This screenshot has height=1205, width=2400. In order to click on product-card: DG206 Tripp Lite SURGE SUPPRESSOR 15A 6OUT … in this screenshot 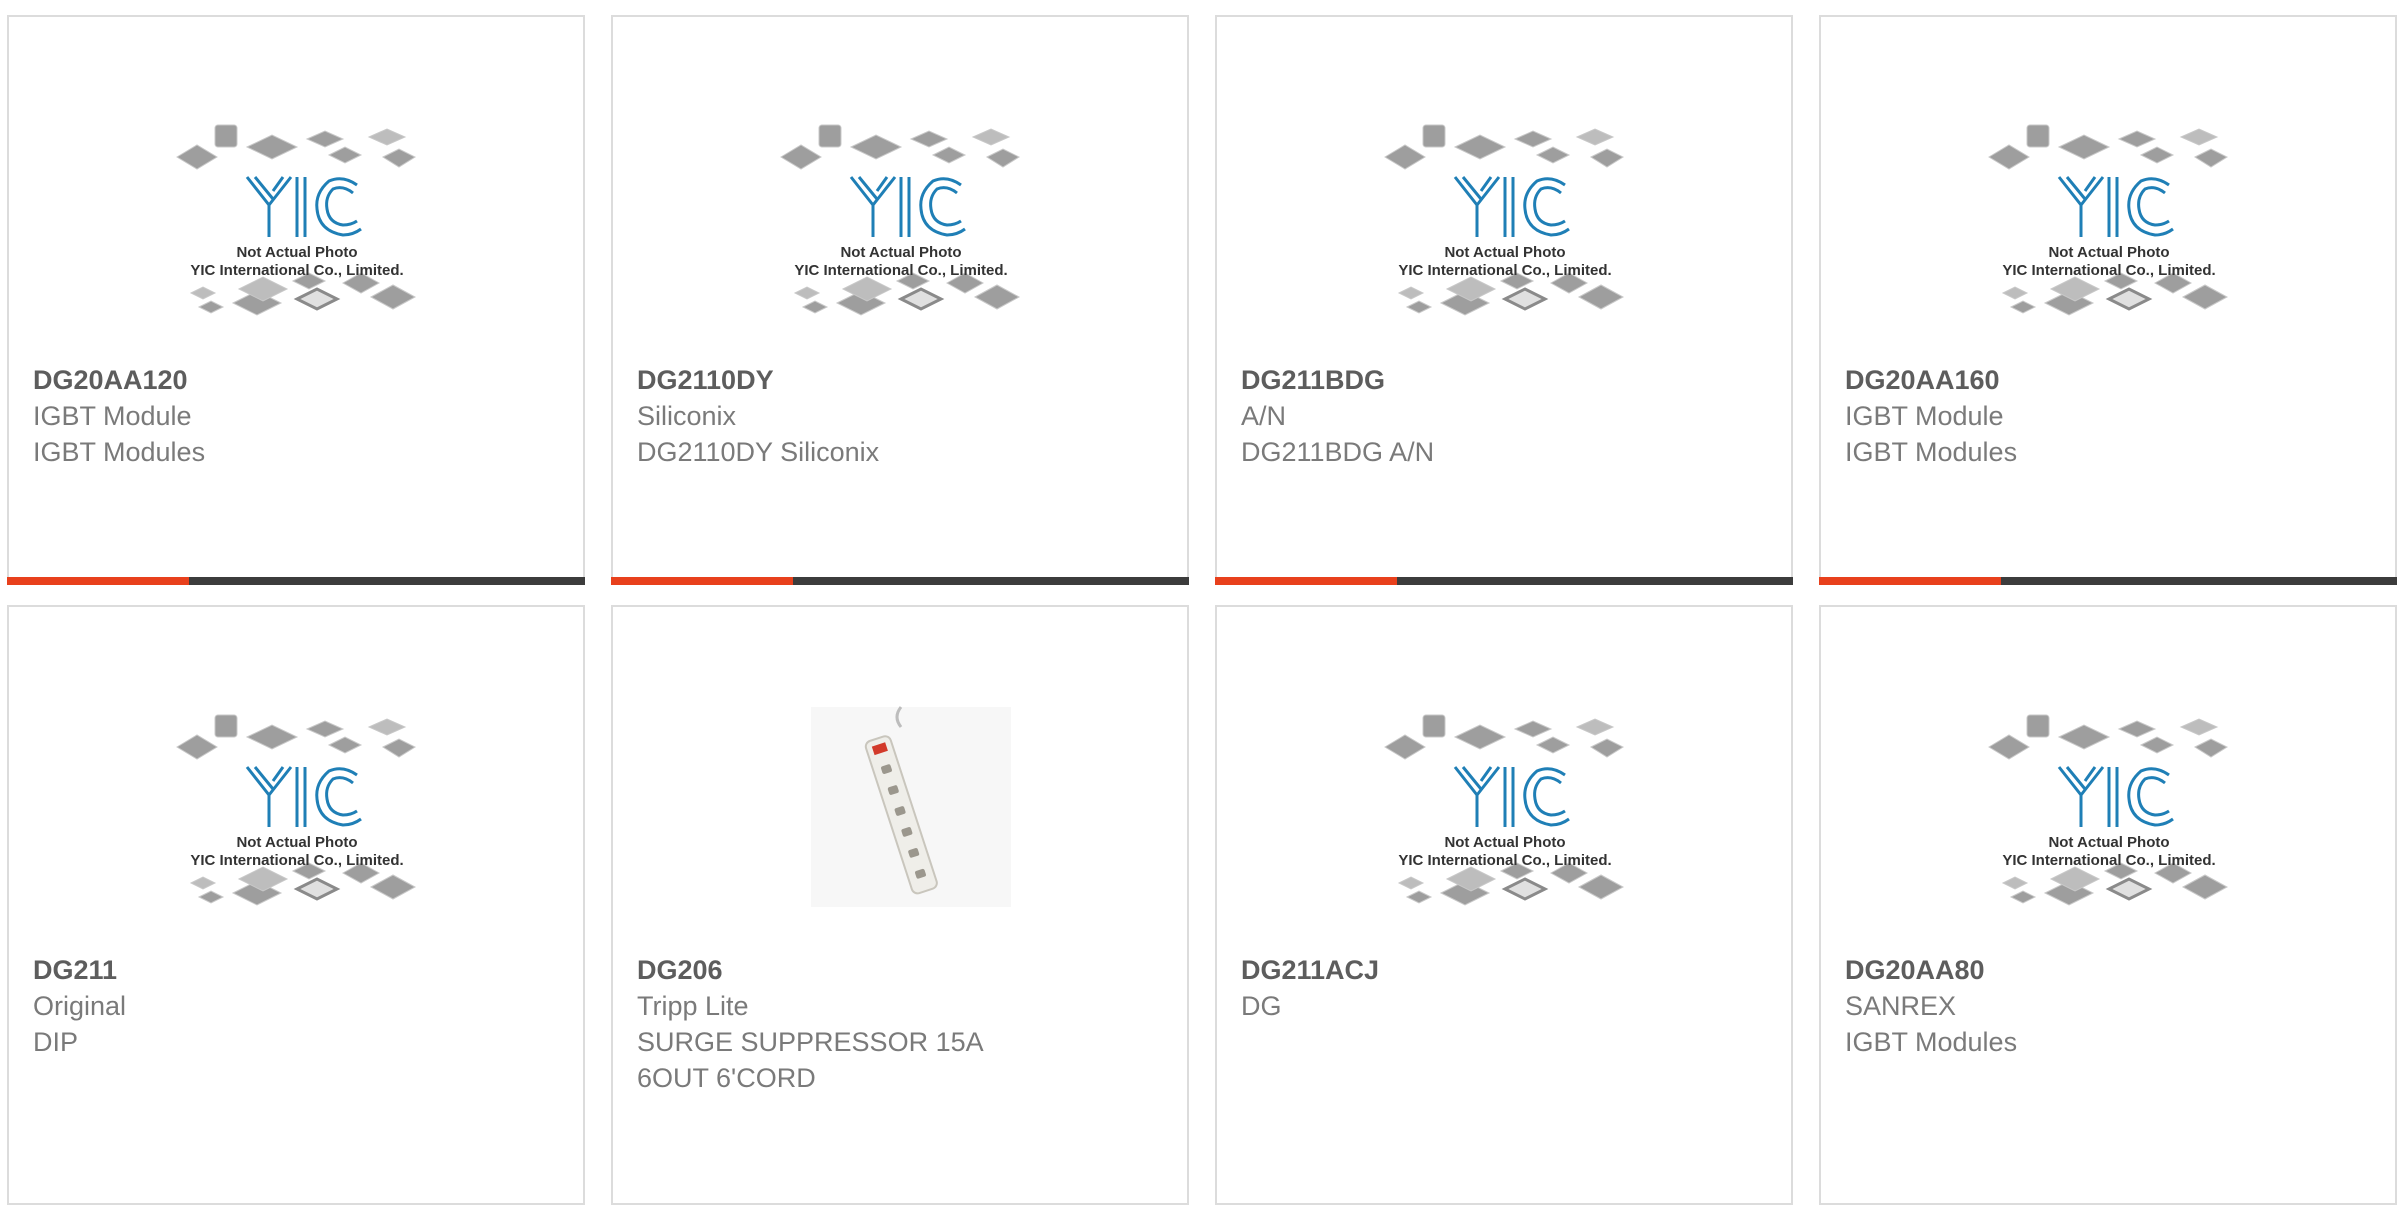, I will do `click(900, 905)`.